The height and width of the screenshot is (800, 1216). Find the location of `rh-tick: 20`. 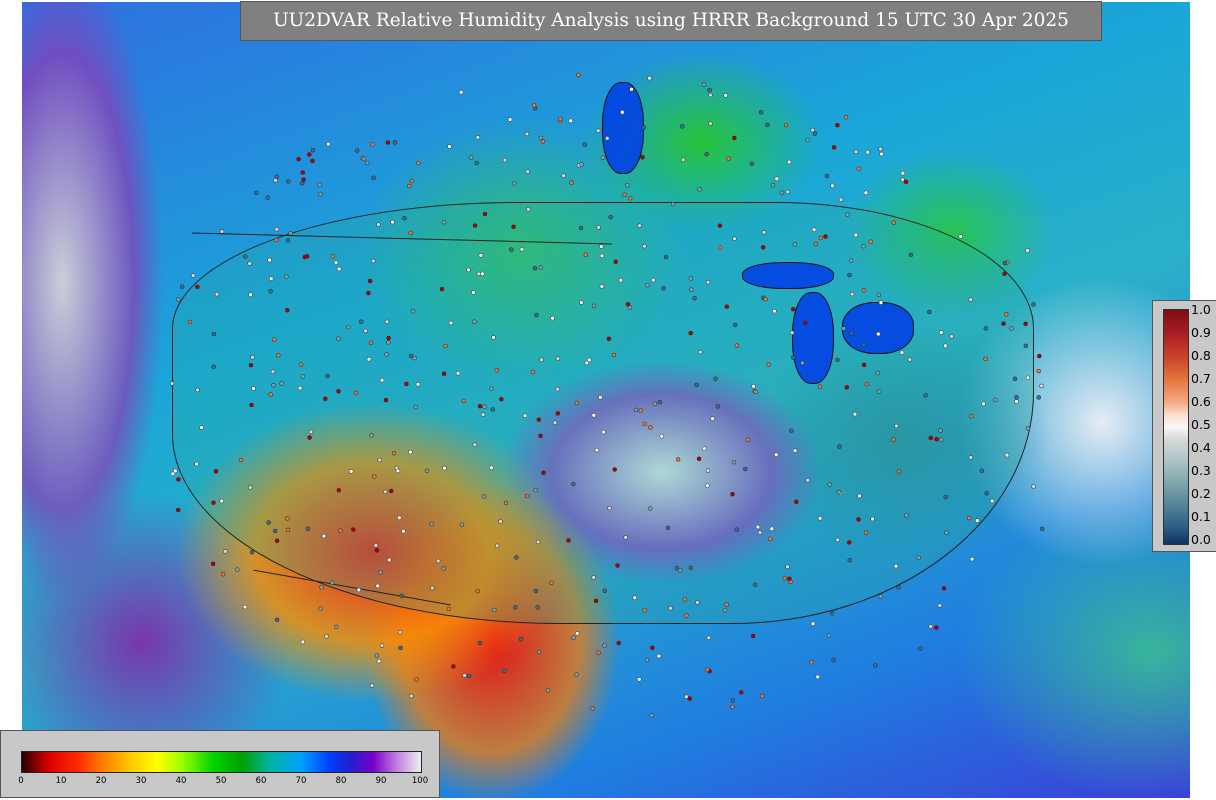

rh-tick: 20 is located at coordinates (101, 781).